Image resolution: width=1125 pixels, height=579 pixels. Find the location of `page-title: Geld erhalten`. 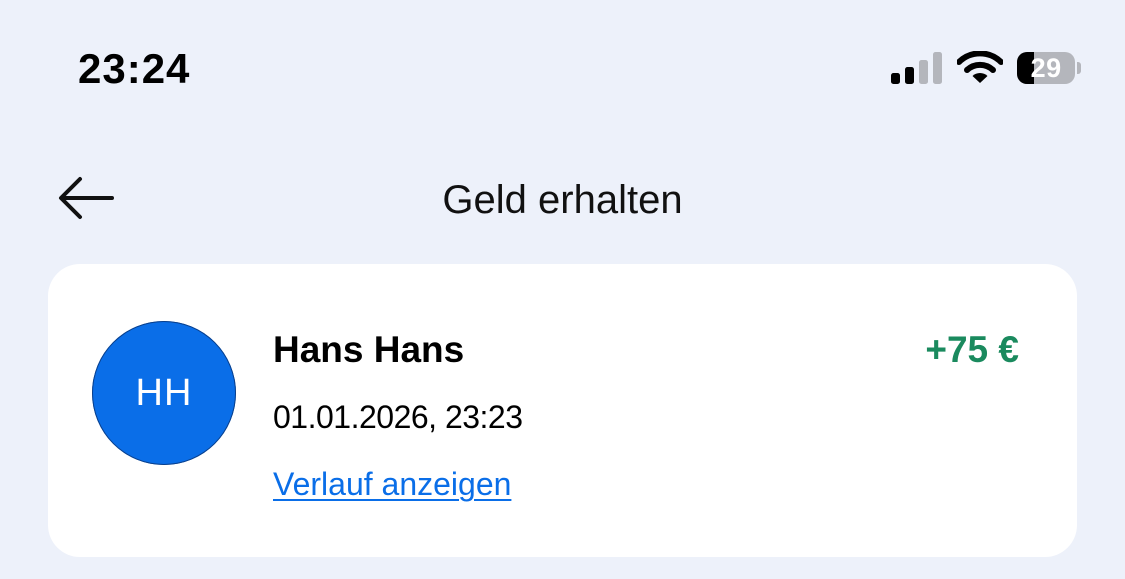

page-title: Geld erhalten is located at coordinates (562, 200).